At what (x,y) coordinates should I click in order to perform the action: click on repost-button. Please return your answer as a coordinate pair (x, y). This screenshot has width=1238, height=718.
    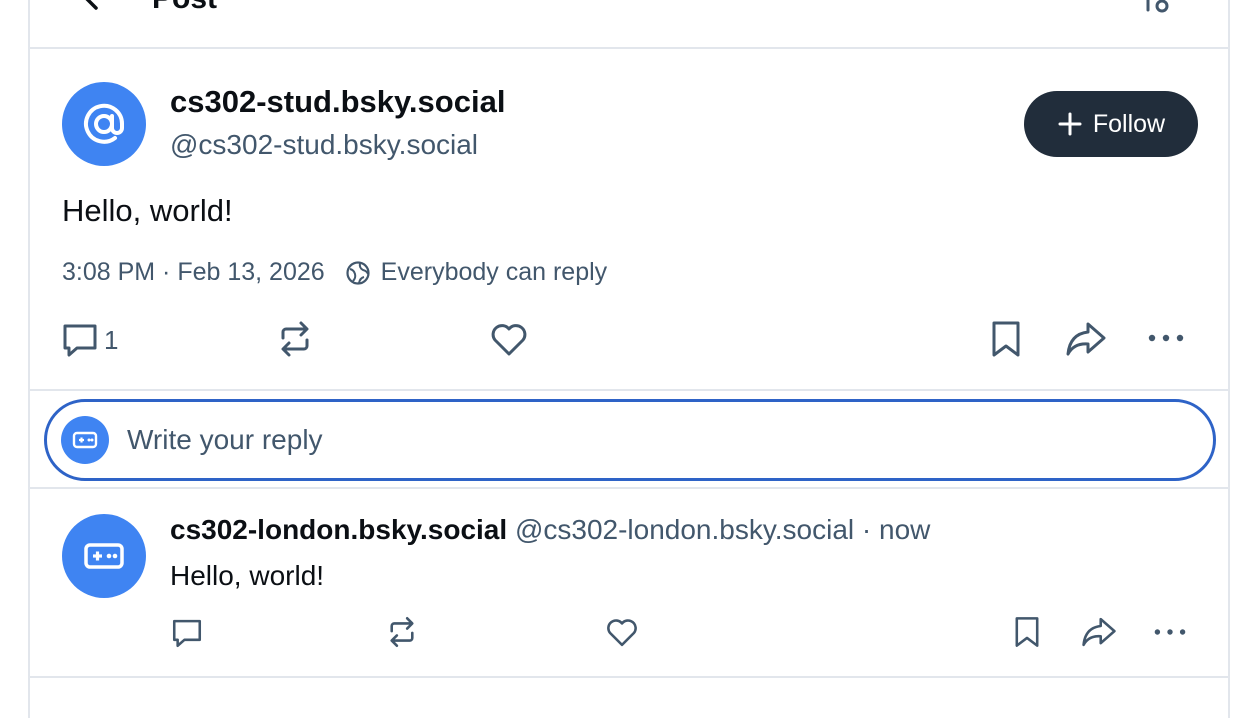
    Looking at the image, I should click on (295, 339).